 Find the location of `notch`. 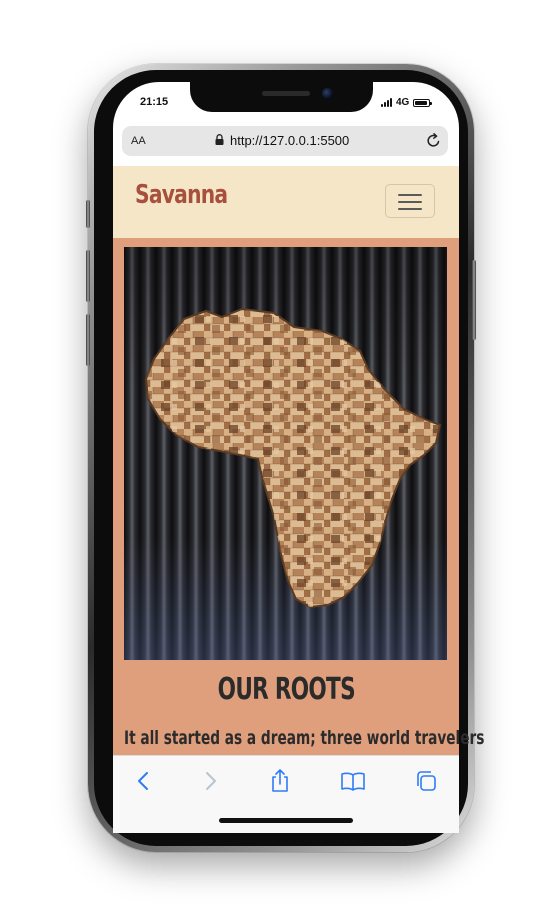

notch is located at coordinates (281, 97).